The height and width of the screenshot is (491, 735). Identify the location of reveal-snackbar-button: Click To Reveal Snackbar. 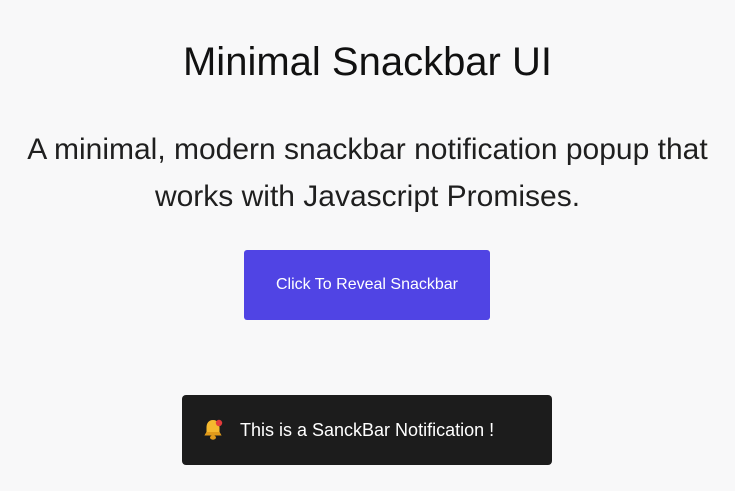
(367, 285).